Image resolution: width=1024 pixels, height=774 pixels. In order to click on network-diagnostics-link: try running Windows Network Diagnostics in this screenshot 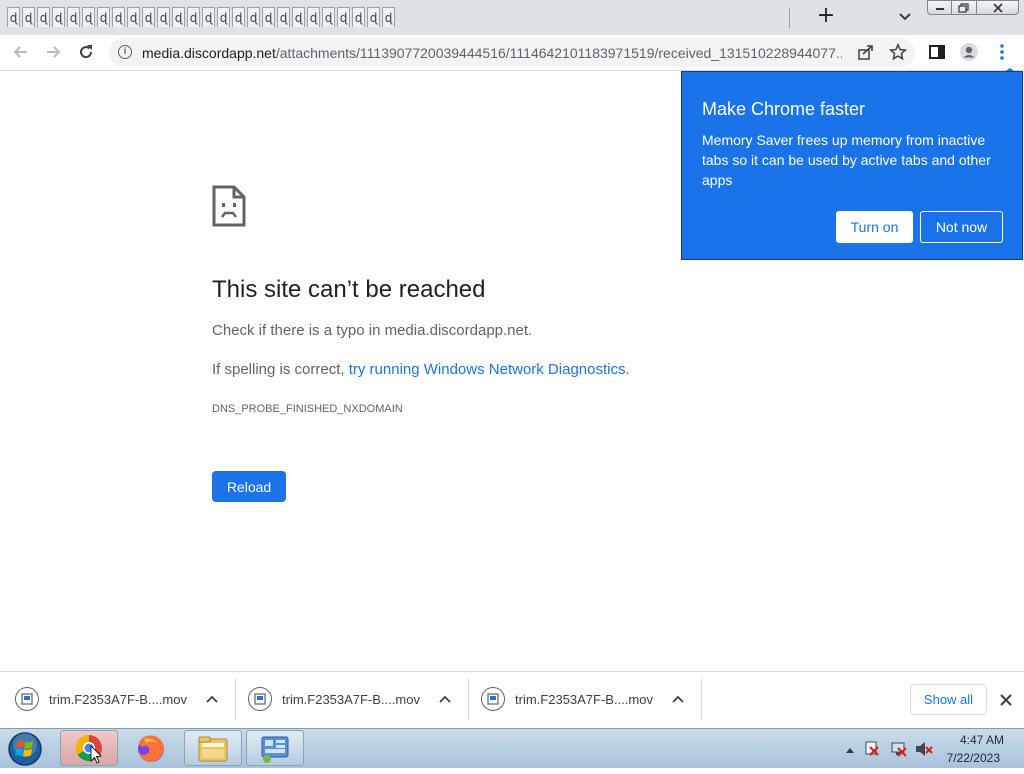, I will do `click(487, 369)`.